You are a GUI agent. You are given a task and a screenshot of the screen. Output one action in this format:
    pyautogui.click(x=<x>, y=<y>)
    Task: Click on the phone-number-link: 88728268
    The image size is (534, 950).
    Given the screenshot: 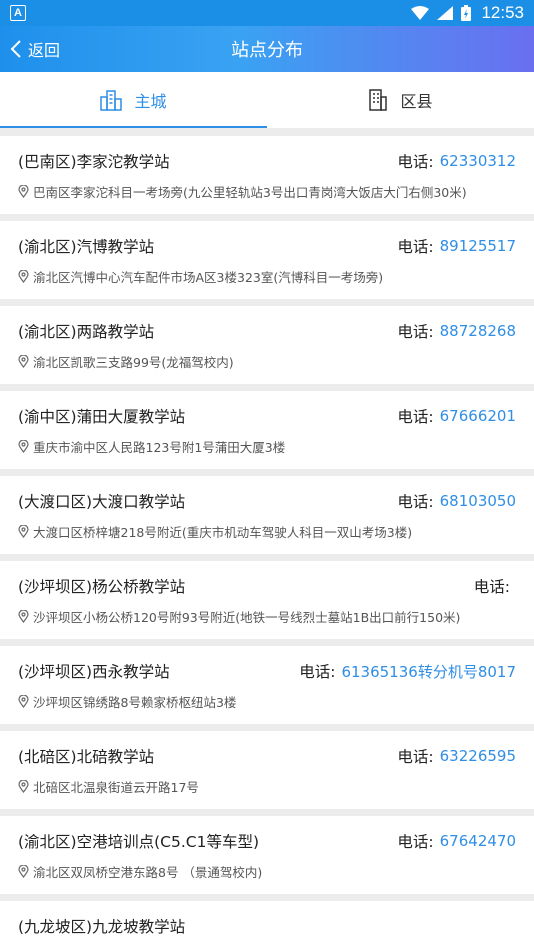 What is the action you would take?
    pyautogui.click(x=478, y=331)
    